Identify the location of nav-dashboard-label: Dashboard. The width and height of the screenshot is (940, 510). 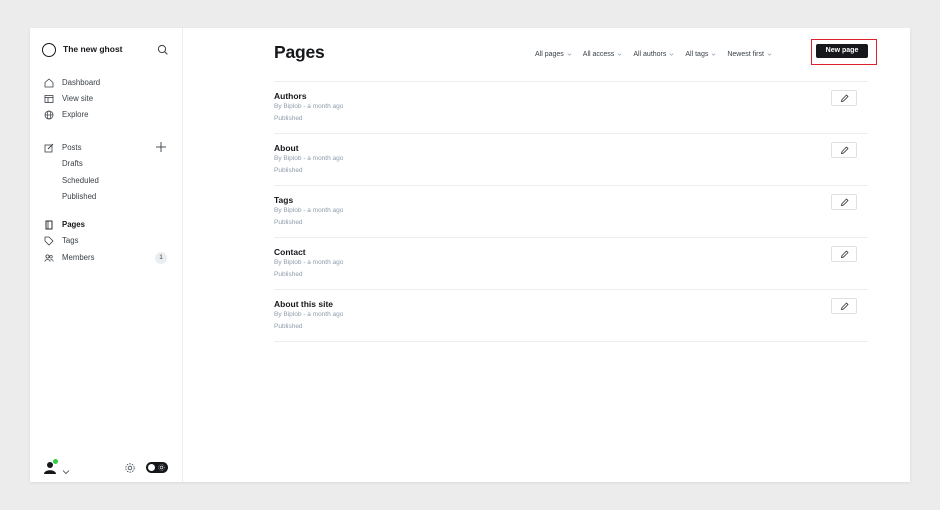
(81, 82).